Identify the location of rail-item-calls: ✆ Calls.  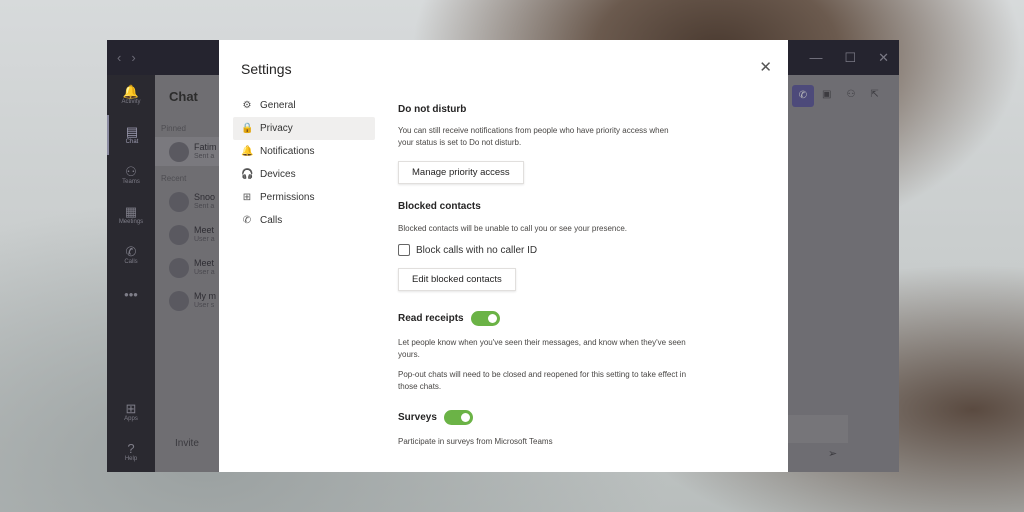
(131, 255).